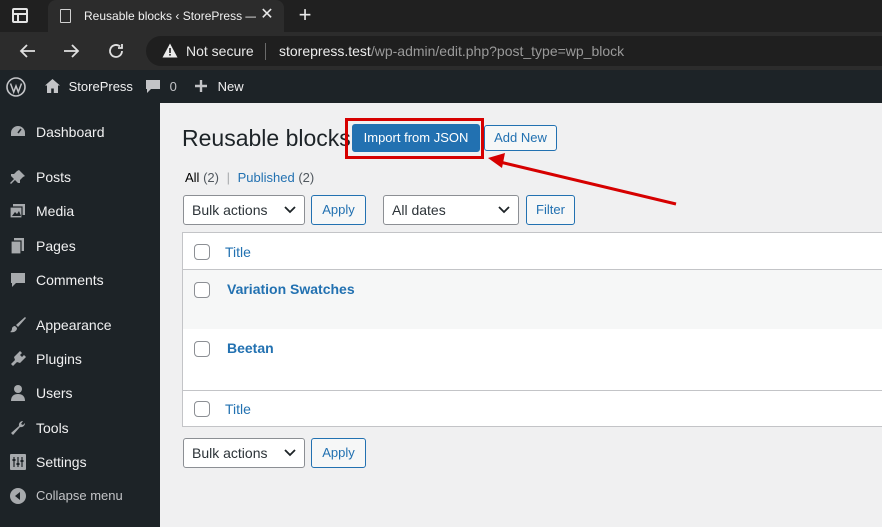 The width and height of the screenshot is (882, 527). Describe the element at coordinates (59, 359) in the screenshot. I see `sidebar-item-label: Plugins` at that location.